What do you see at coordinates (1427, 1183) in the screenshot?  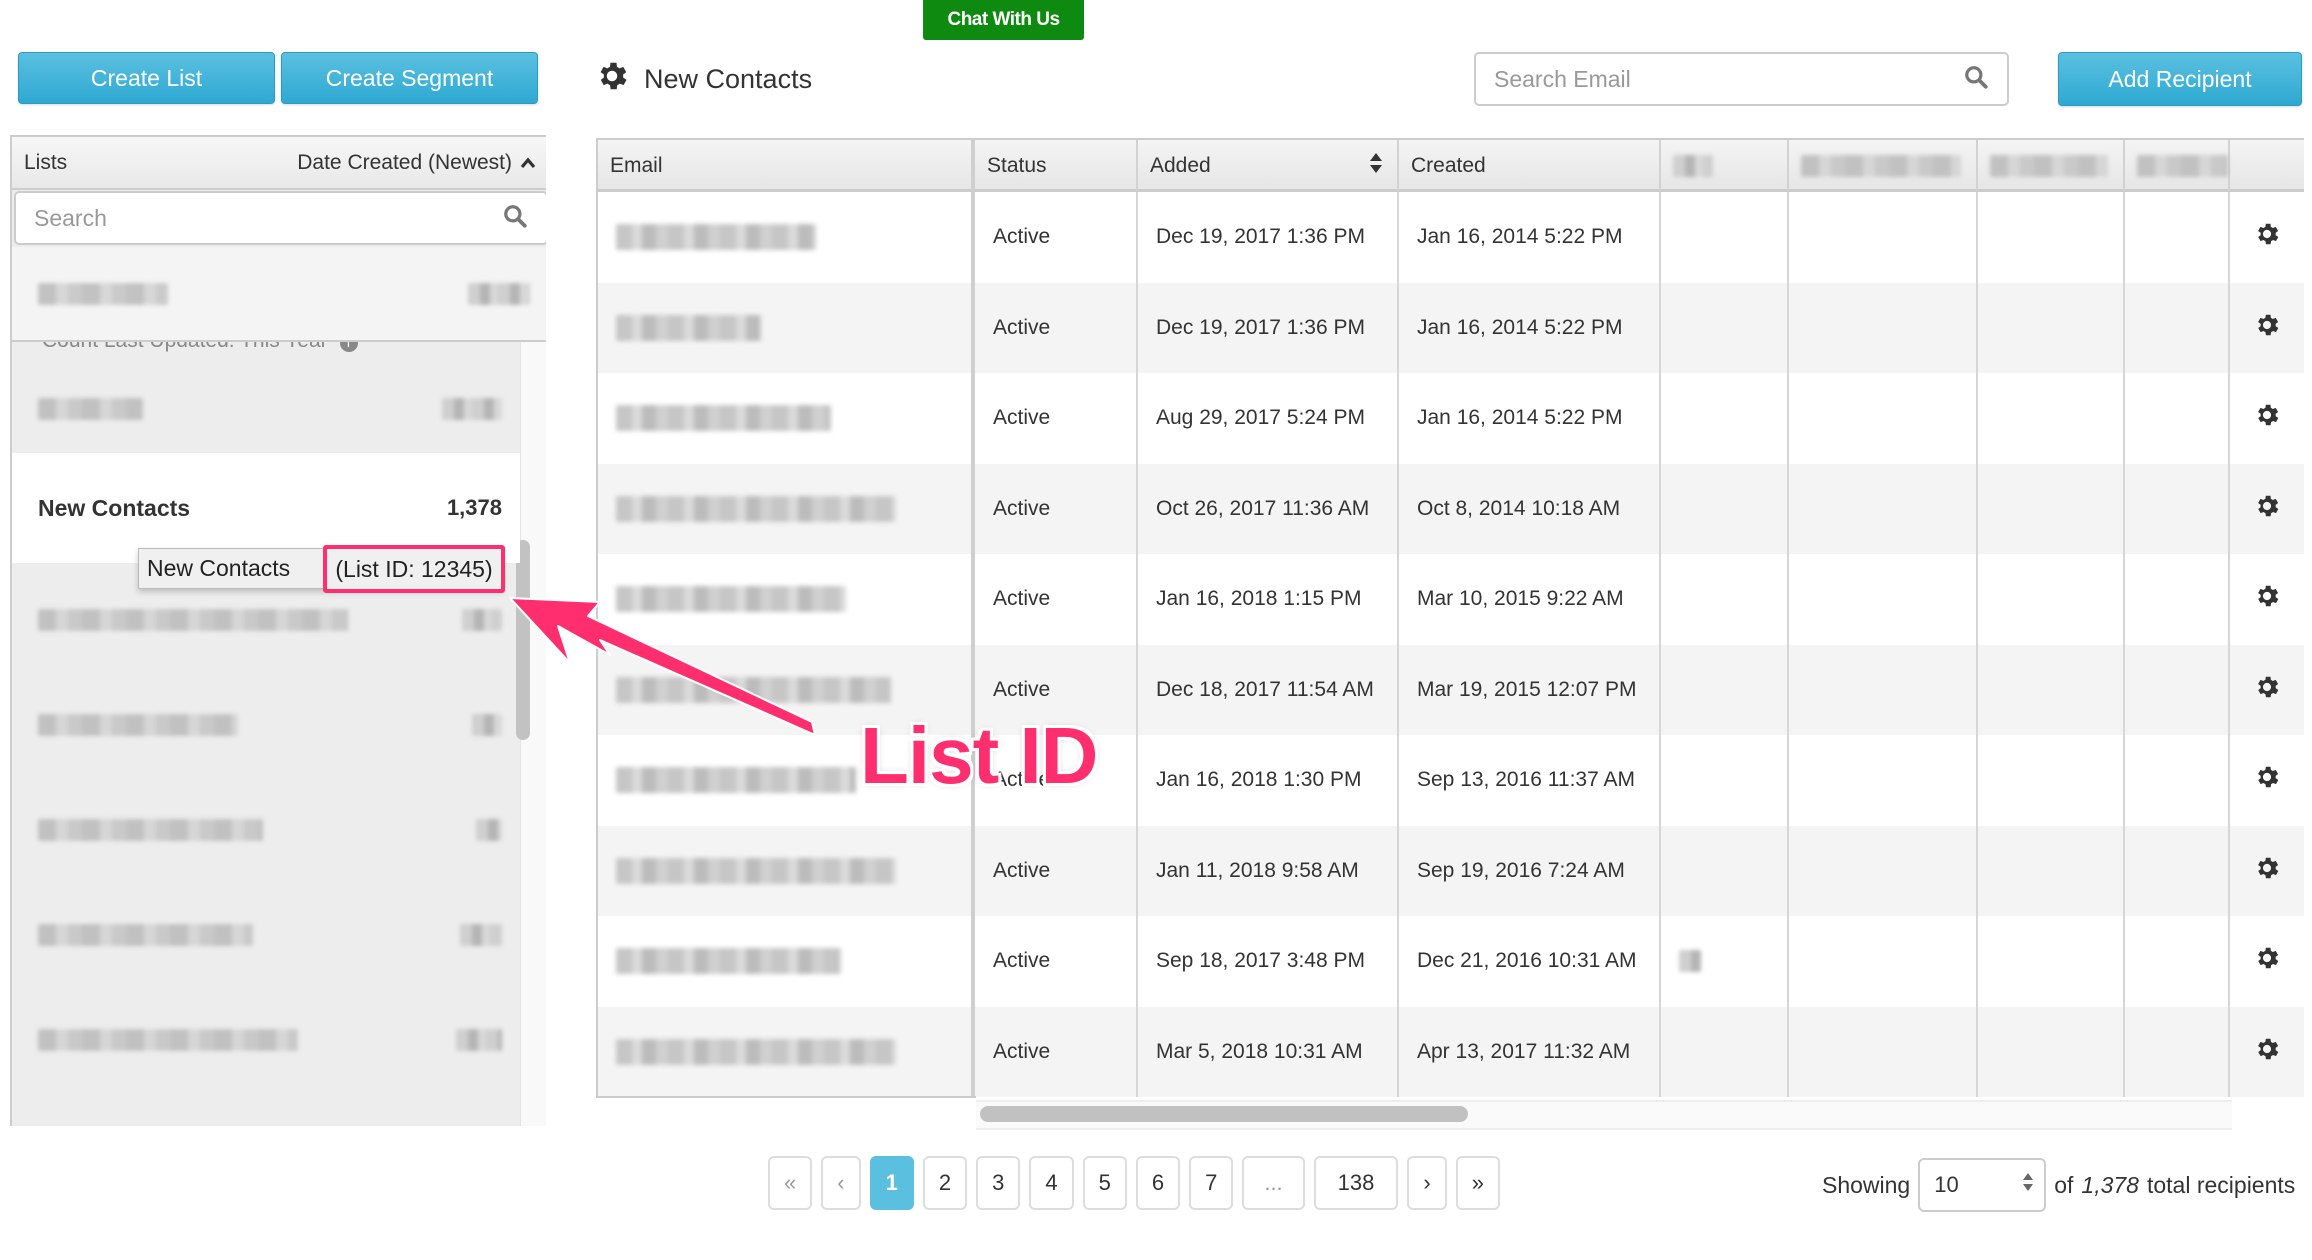 I see `page-next-button: ›` at bounding box center [1427, 1183].